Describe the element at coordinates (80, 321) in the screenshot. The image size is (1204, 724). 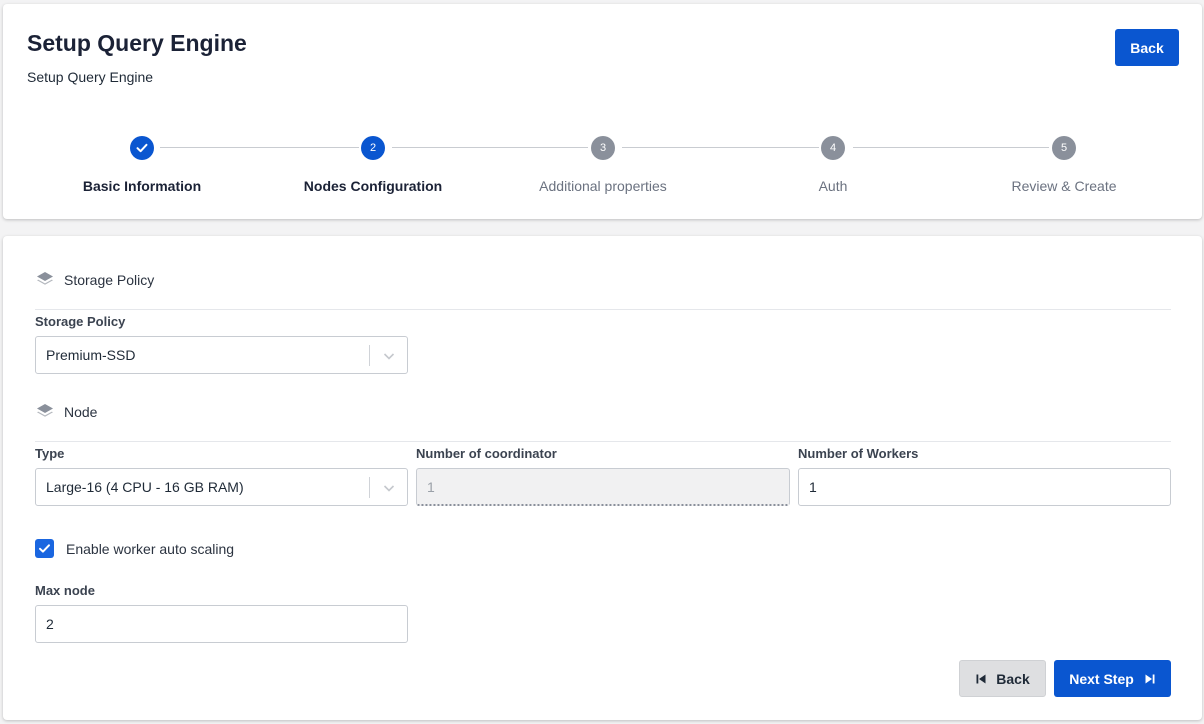
I see `storage-policy-label: Storage Policy` at that location.